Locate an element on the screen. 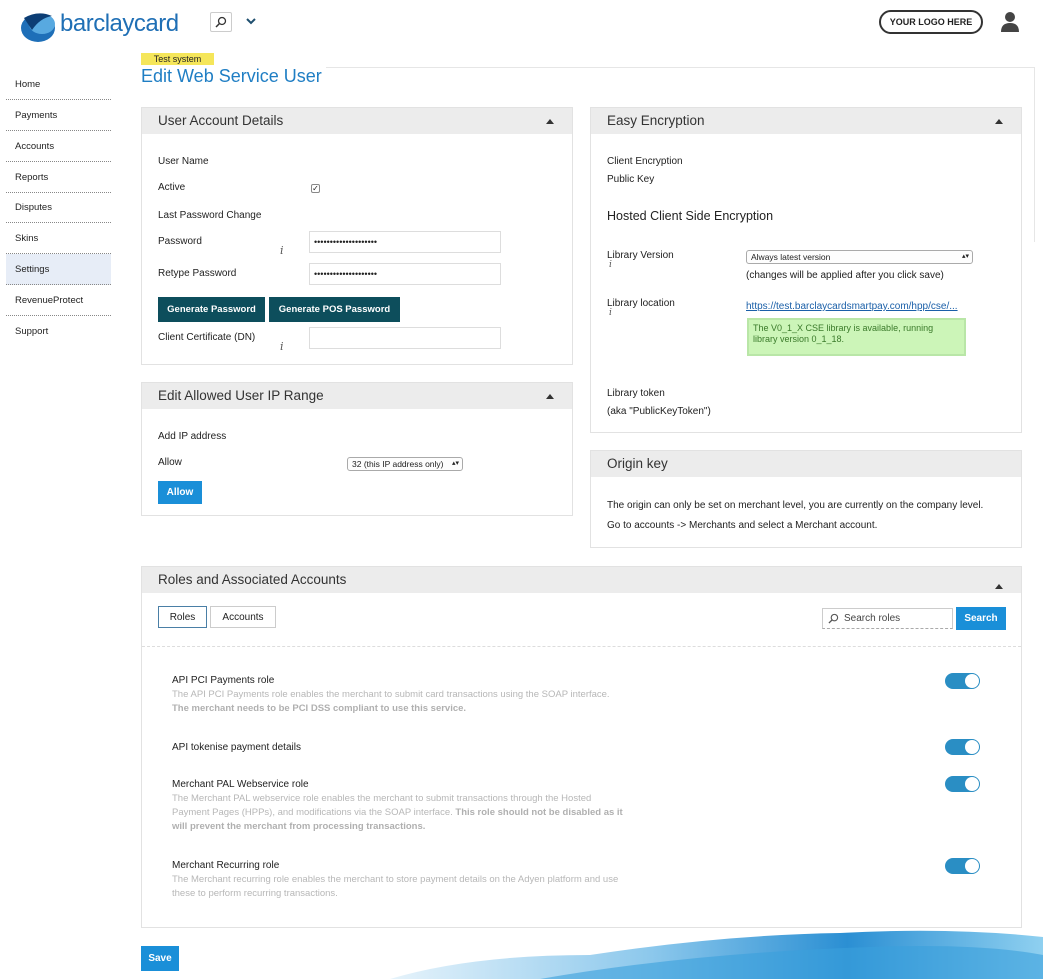  select-value: 32 (this IP address only) is located at coordinates (398, 464).